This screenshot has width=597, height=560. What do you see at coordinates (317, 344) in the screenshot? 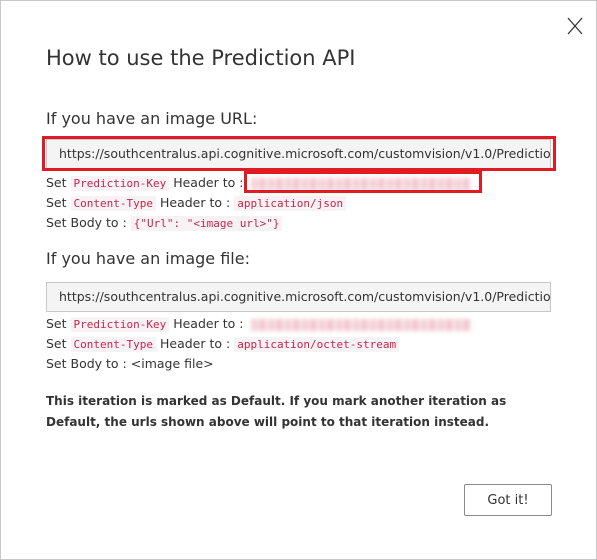
I see `content-type-value: application/octet-stream` at bounding box center [317, 344].